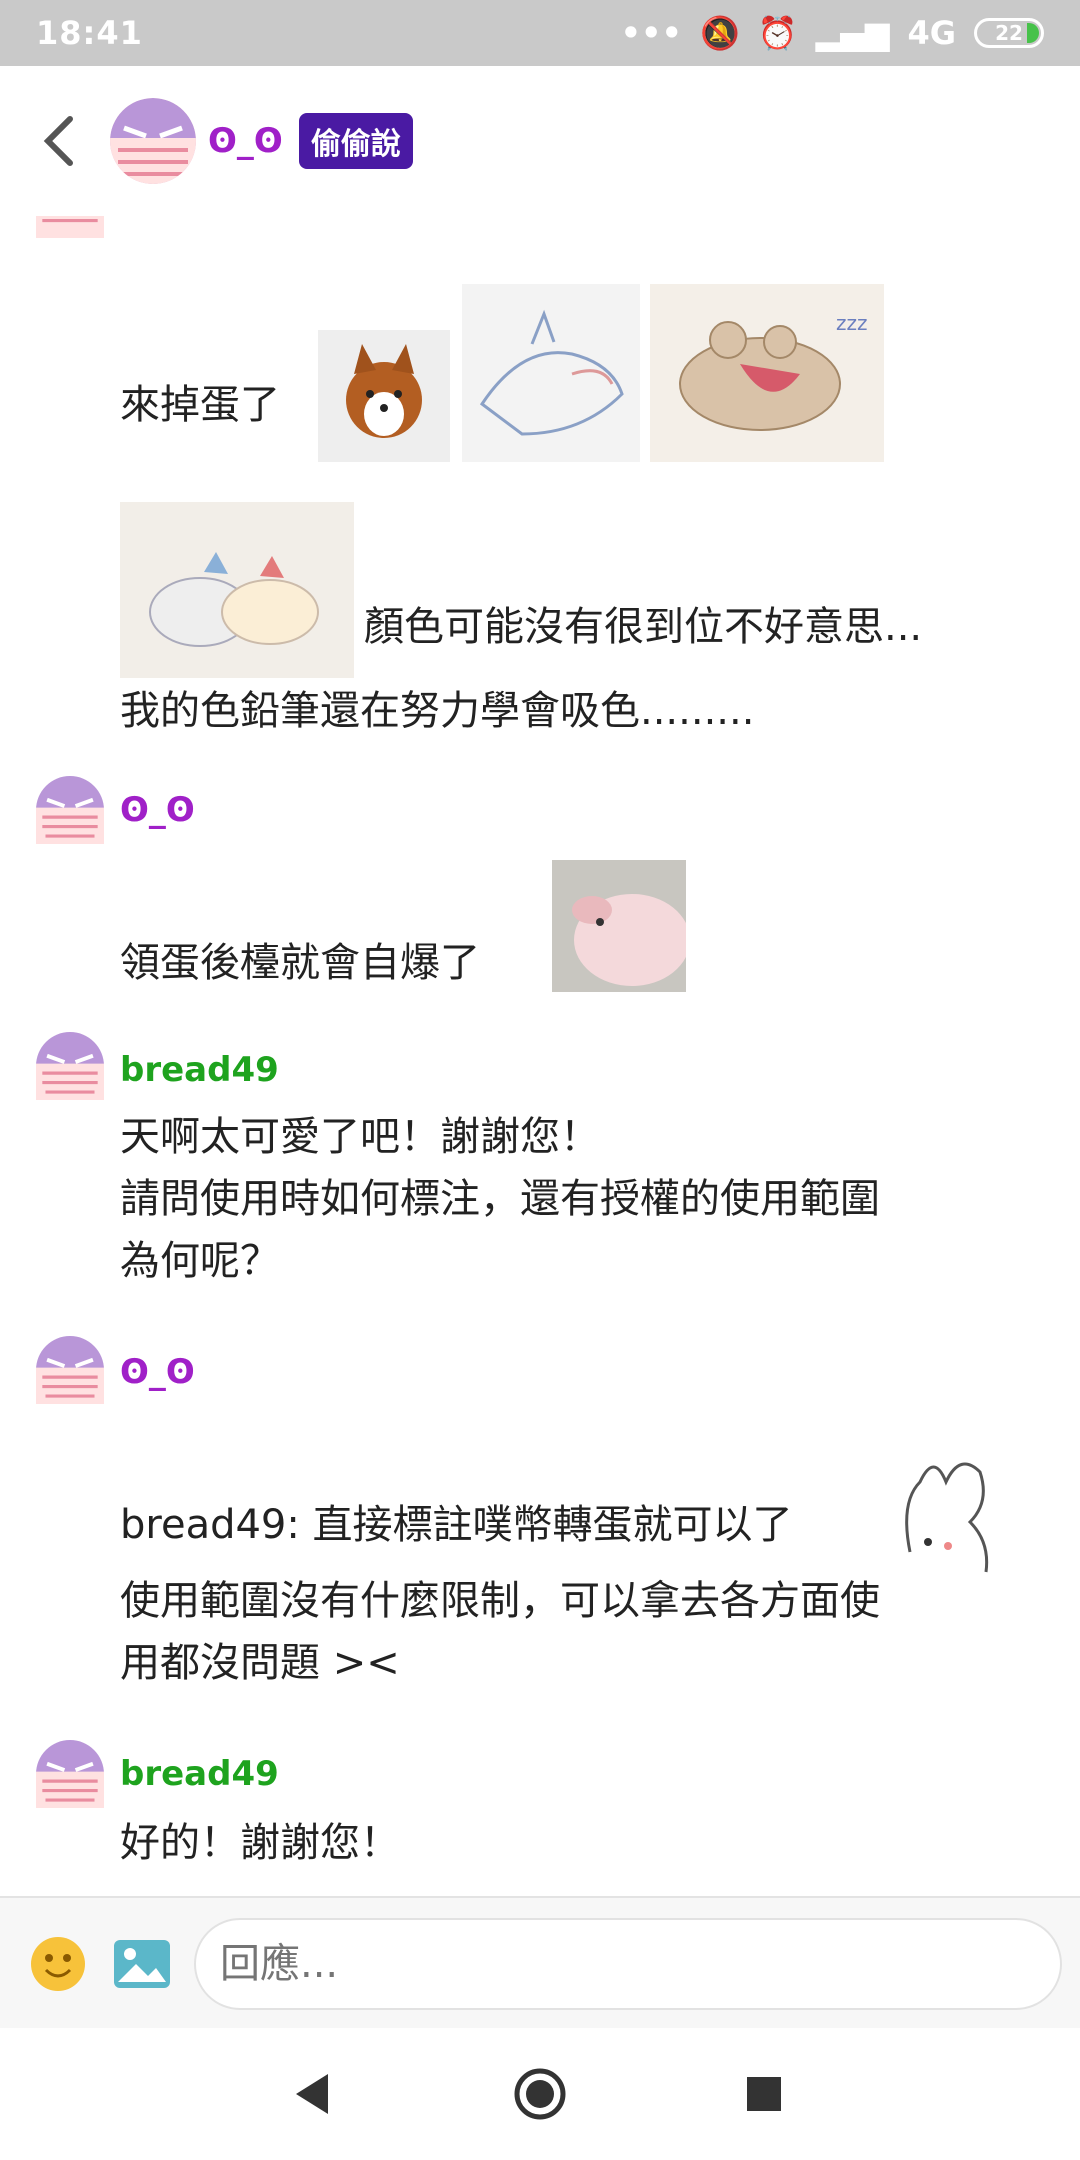 The height and width of the screenshot is (2160, 1080). I want to click on message-text: 天啊太可愛了吧！謝謝您！, so click(360, 1137).